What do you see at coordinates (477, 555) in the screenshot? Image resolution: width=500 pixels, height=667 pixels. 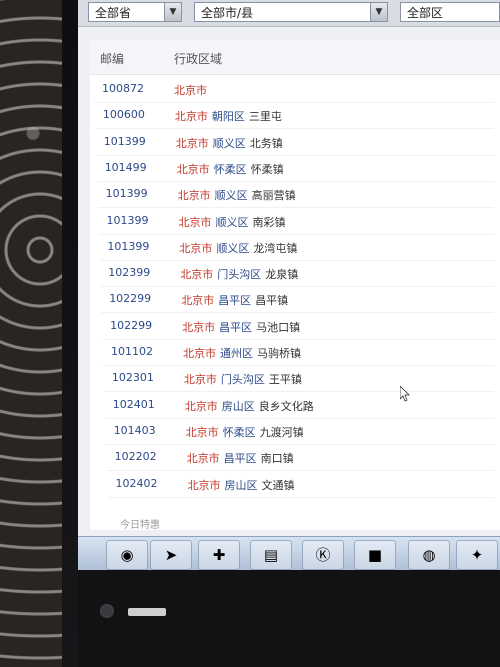 I see `game-icon: ✦` at bounding box center [477, 555].